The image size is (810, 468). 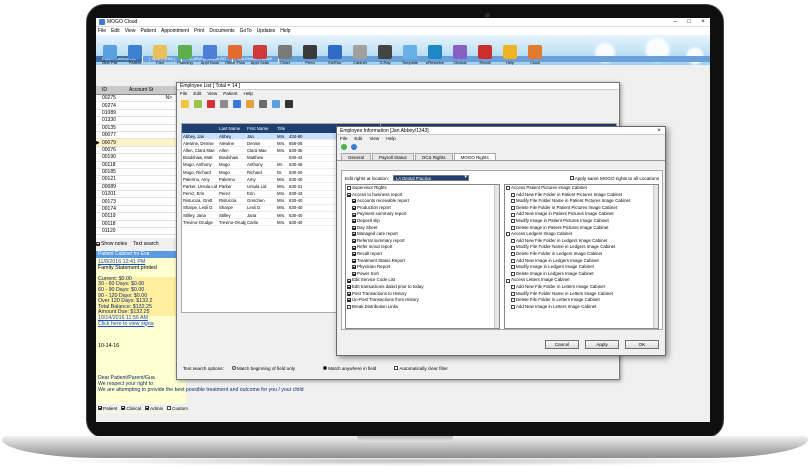 What do you see at coordinates (581, 188) in the screenshot?
I see `rights-item: Access Patient Pictures Image Cabinet` at bounding box center [581, 188].